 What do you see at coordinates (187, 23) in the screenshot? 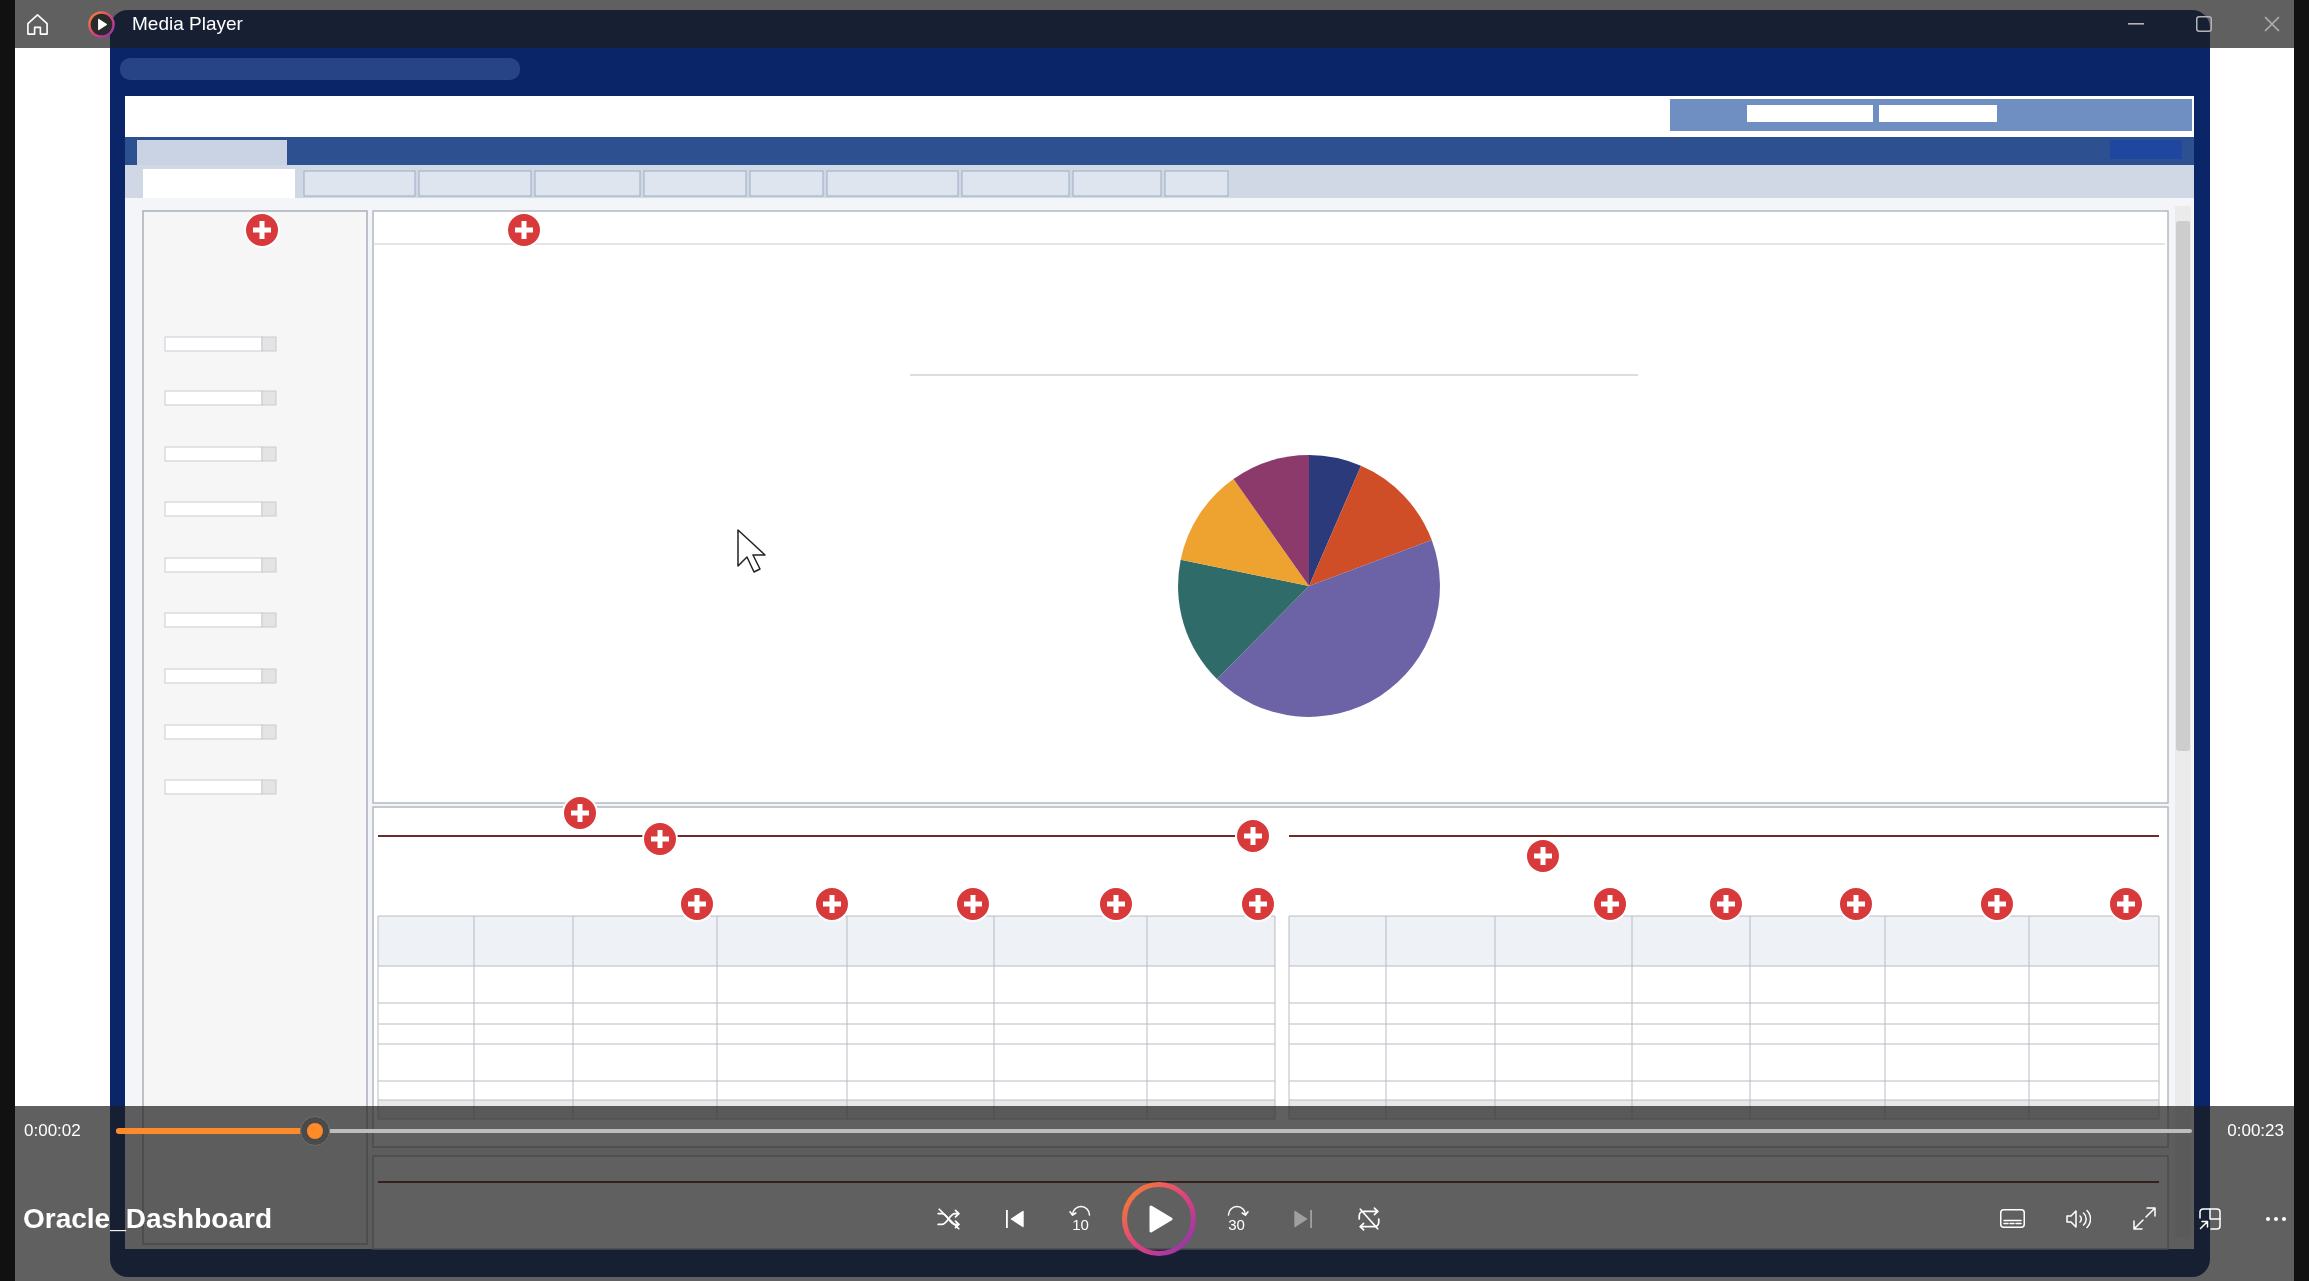
I see `window-title: Media Player` at bounding box center [187, 23].